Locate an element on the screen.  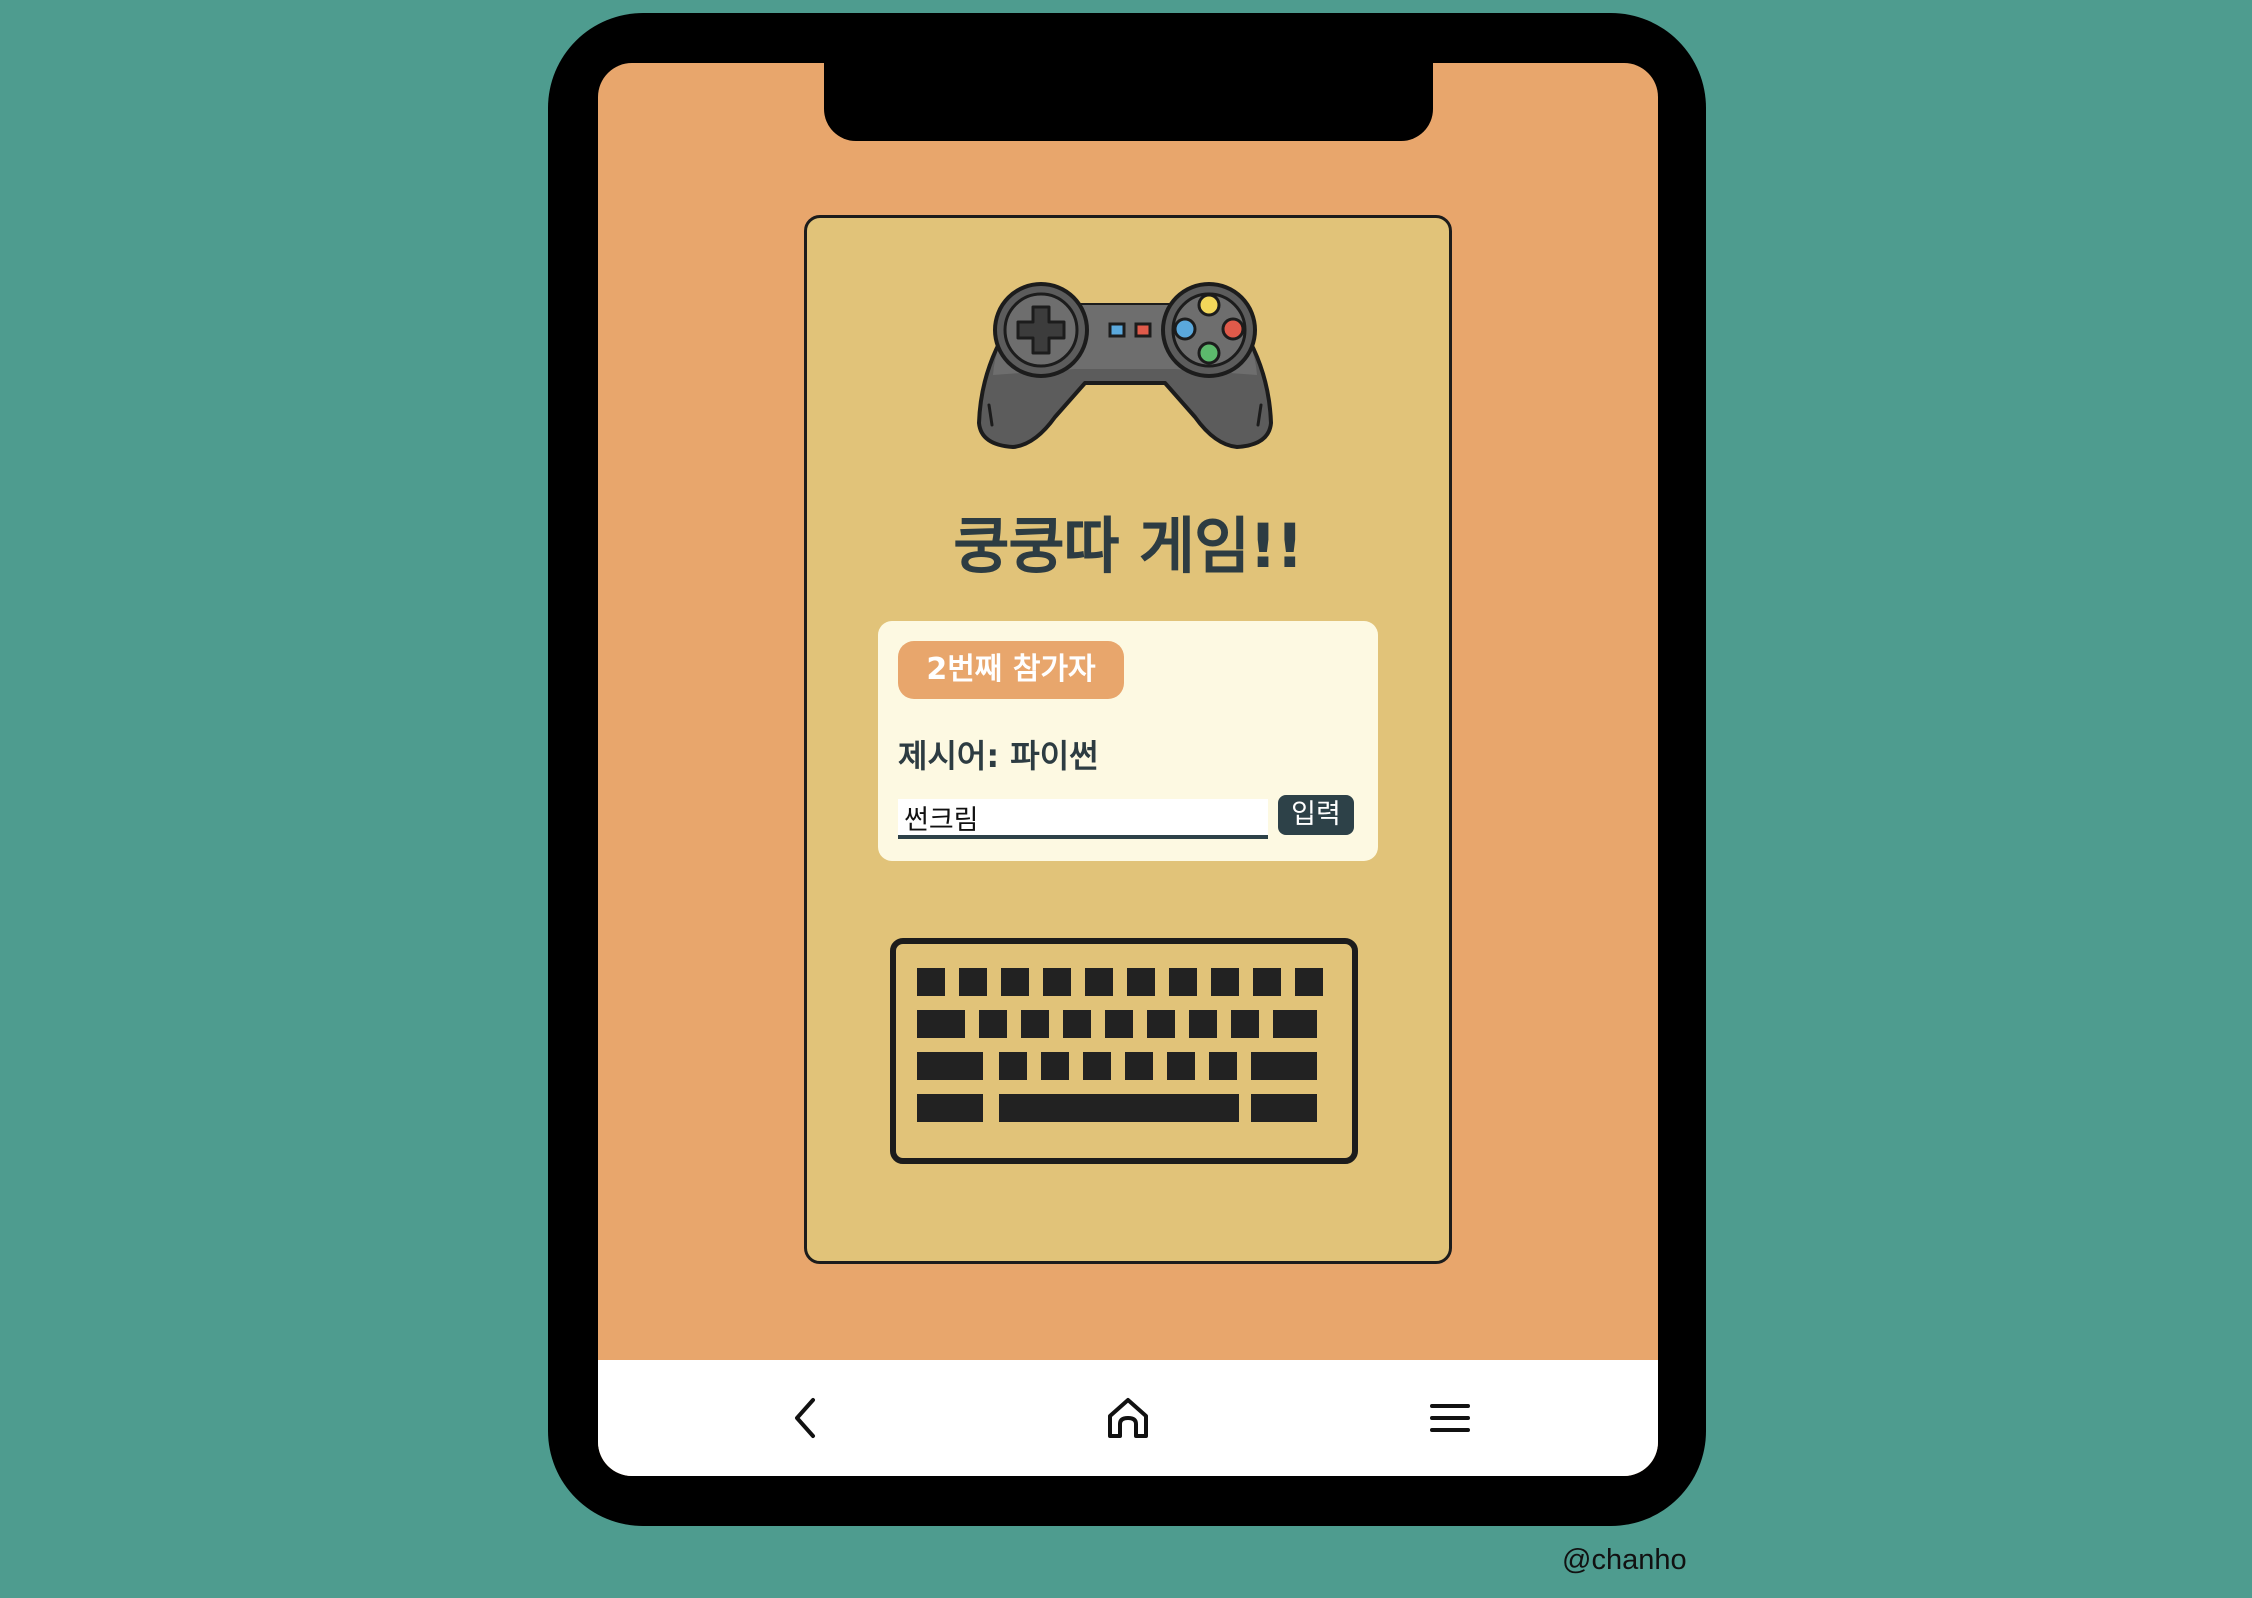
back-chevron-icon is located at coordinates (807, 1418).